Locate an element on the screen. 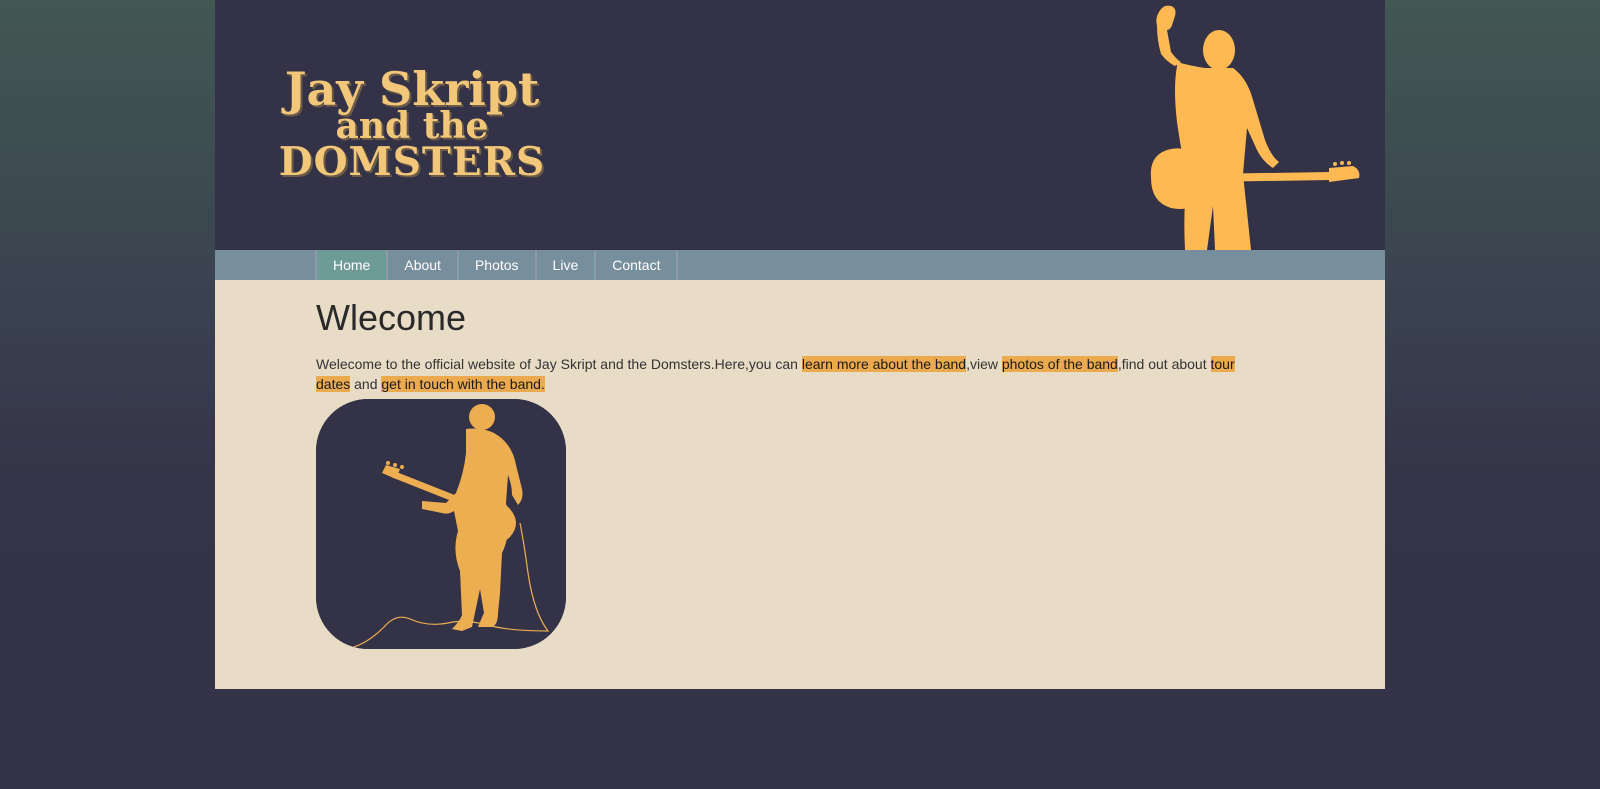  nav-item-home: Home is located at coordinates (352, 265).